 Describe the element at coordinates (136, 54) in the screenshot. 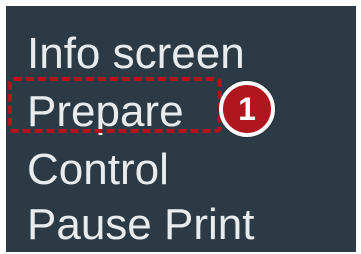

I see `menu-item-info-screen: Info screen` at that location.